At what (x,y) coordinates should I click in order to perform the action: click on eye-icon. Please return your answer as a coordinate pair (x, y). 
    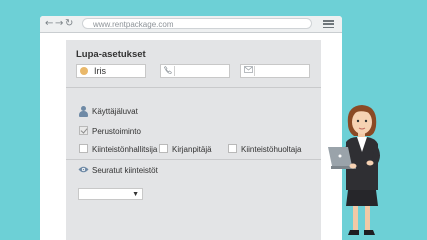
    Looking at the image, I should click on (83, 169).